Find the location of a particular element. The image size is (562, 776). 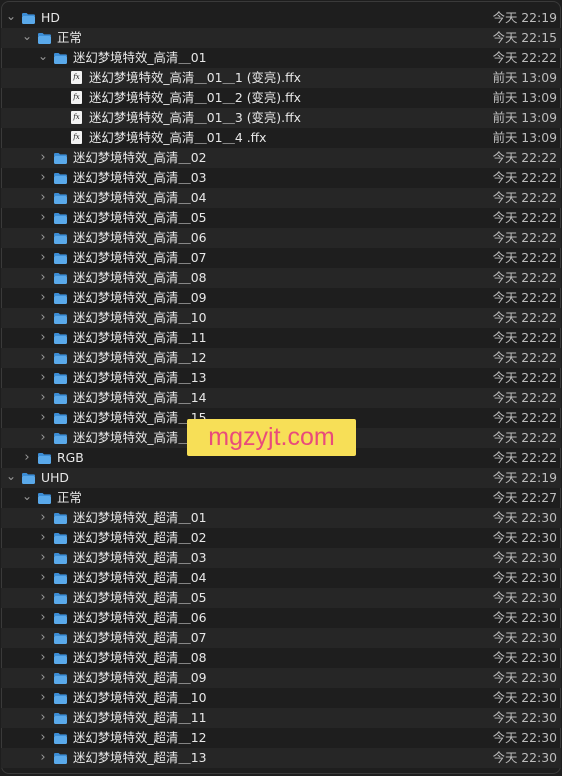

date-modified: 今天 22:19 is located at coordinates (524, 477).